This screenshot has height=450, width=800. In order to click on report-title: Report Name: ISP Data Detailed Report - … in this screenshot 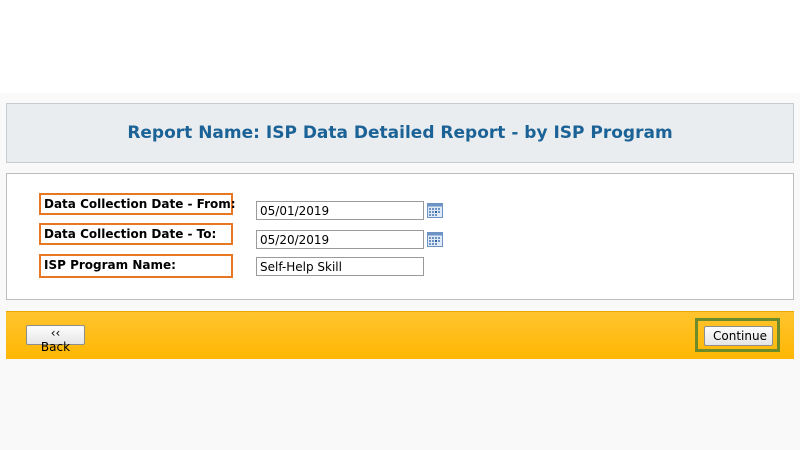, I will do `click(400, 133)`.